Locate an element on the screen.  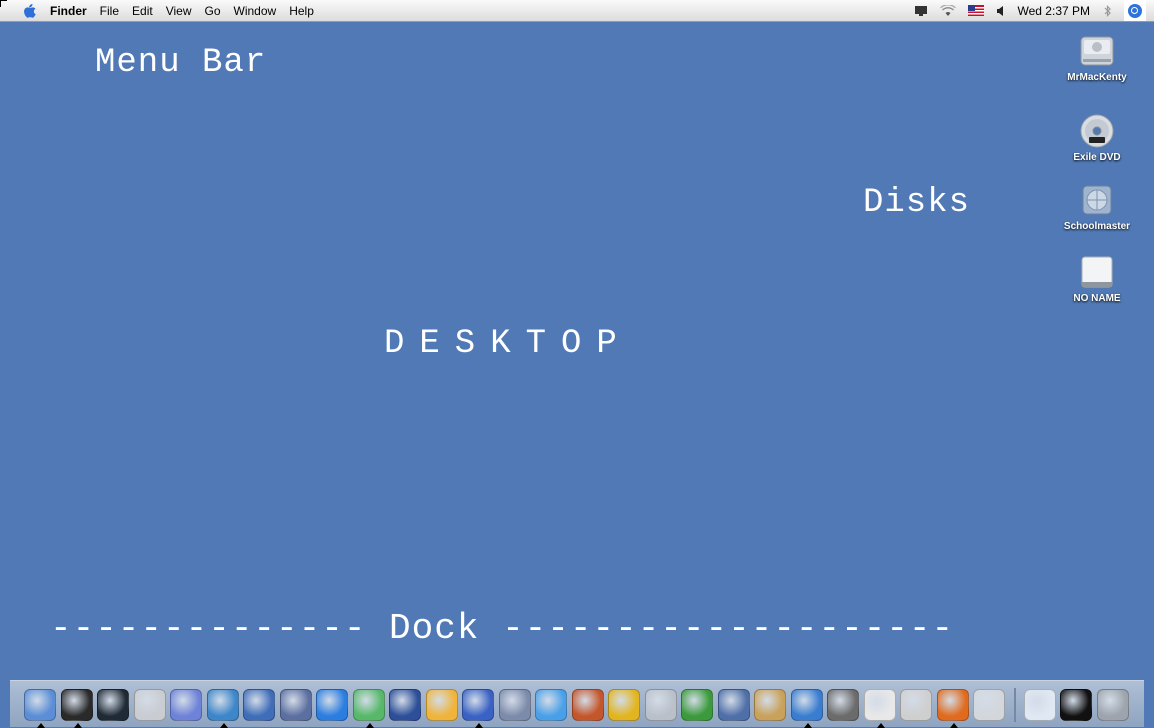
menu-go: Go is located at coordinates (213, 11).